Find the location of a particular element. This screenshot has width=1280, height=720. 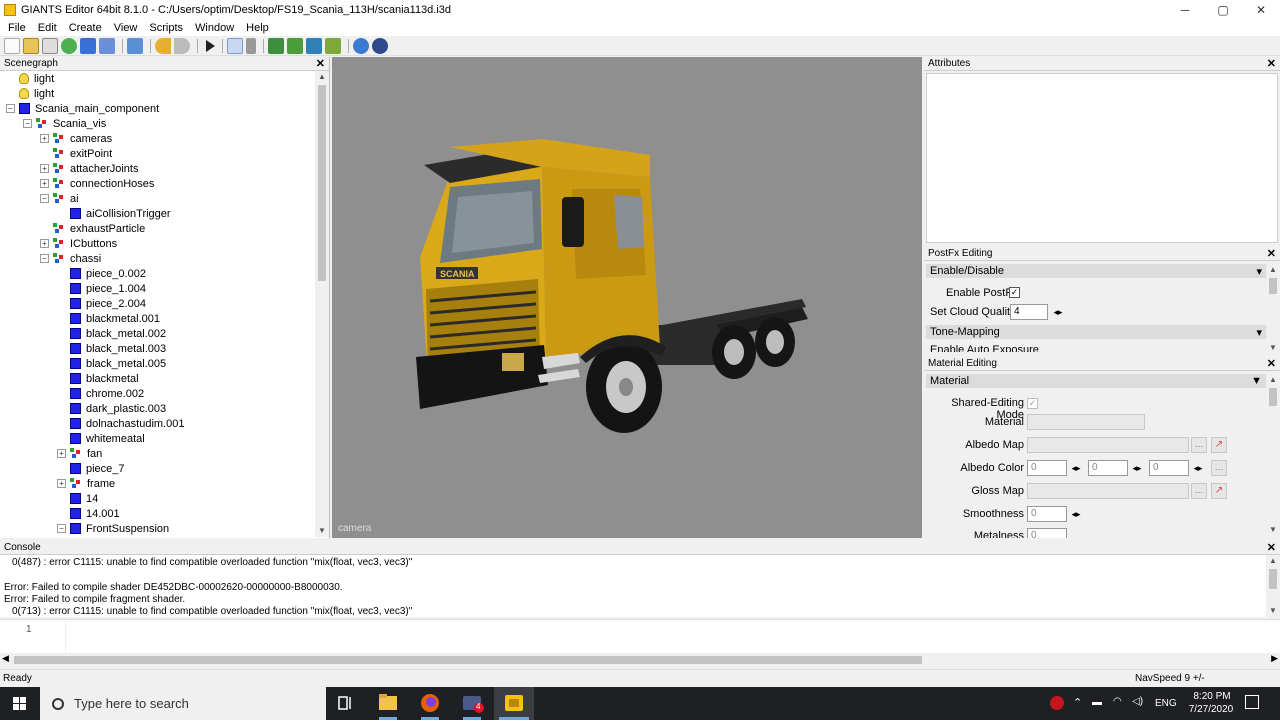

save-as-icon is located at coordinates (107, 45).